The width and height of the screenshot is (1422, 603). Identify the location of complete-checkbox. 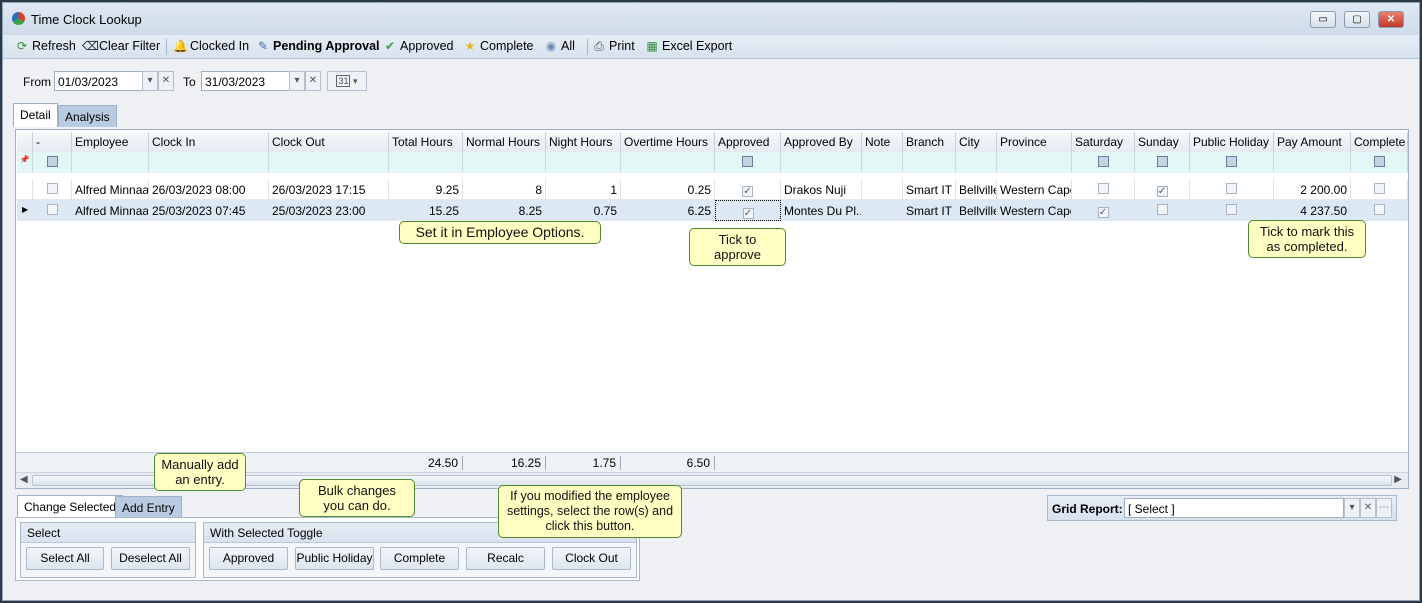
(1379, 188).